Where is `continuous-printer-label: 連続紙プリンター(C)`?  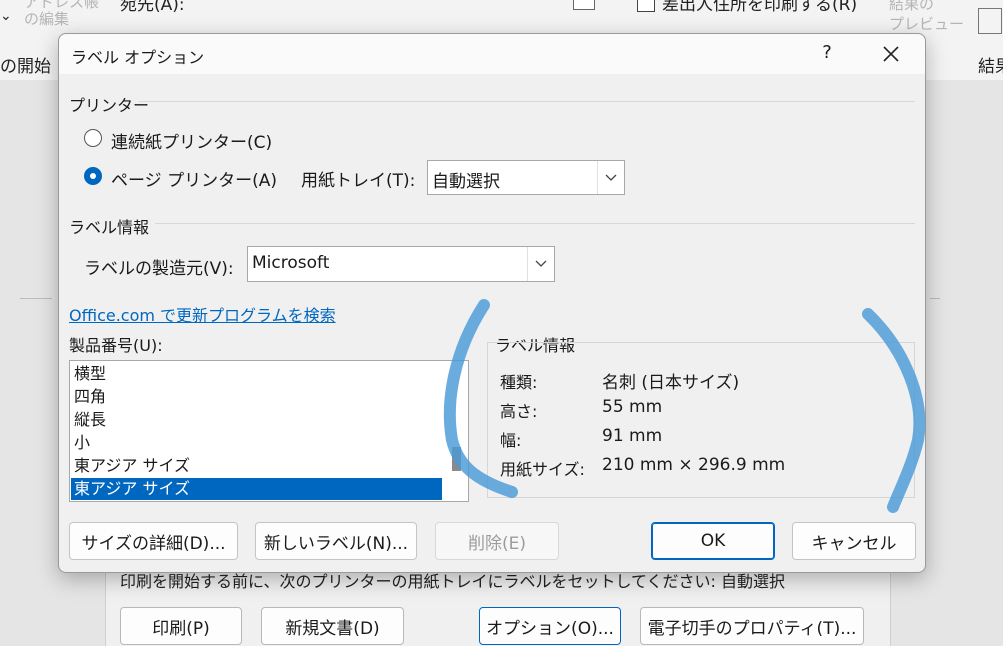 continuous-printer-label: 連続紙プリンター(C) is located at coordinates (191, 140).